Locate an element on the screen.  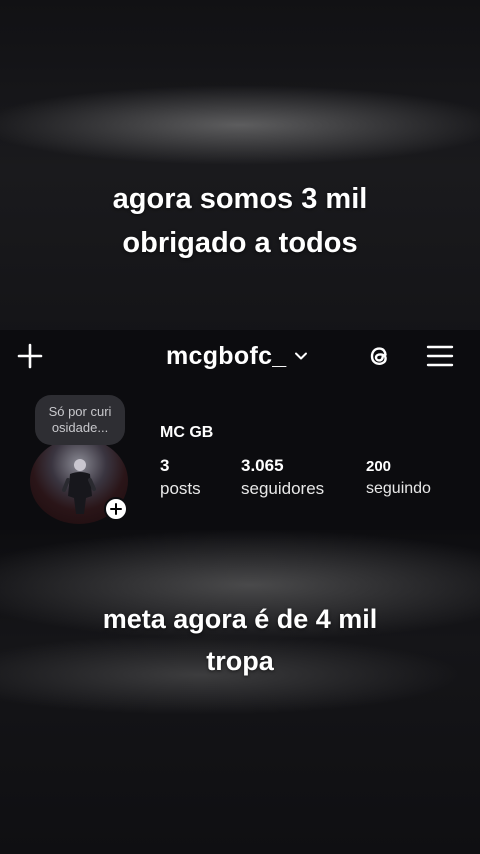
posts-count: 3 posts is located at coordinates (180, 478).